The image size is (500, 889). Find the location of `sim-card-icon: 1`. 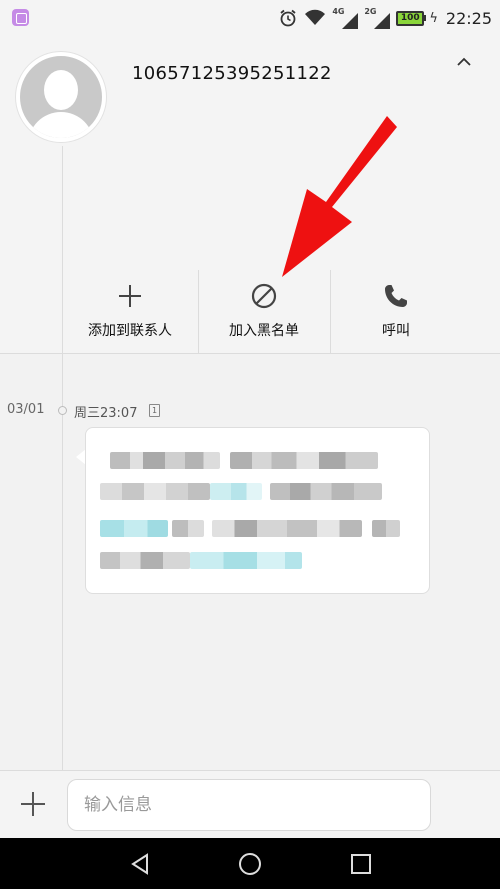

sim-card-icon: 1 is located at coordinates (154, 410).